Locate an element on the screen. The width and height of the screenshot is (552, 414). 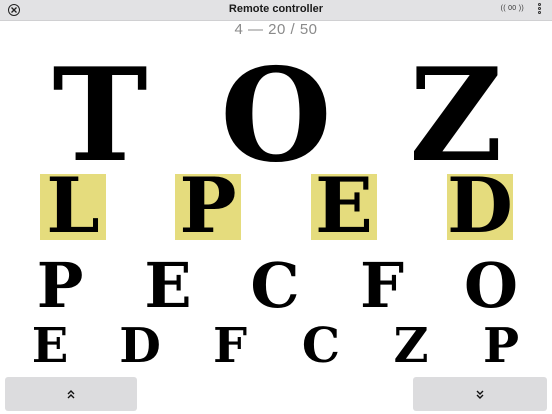
more-options-icon is located at coordinates (539, 10).